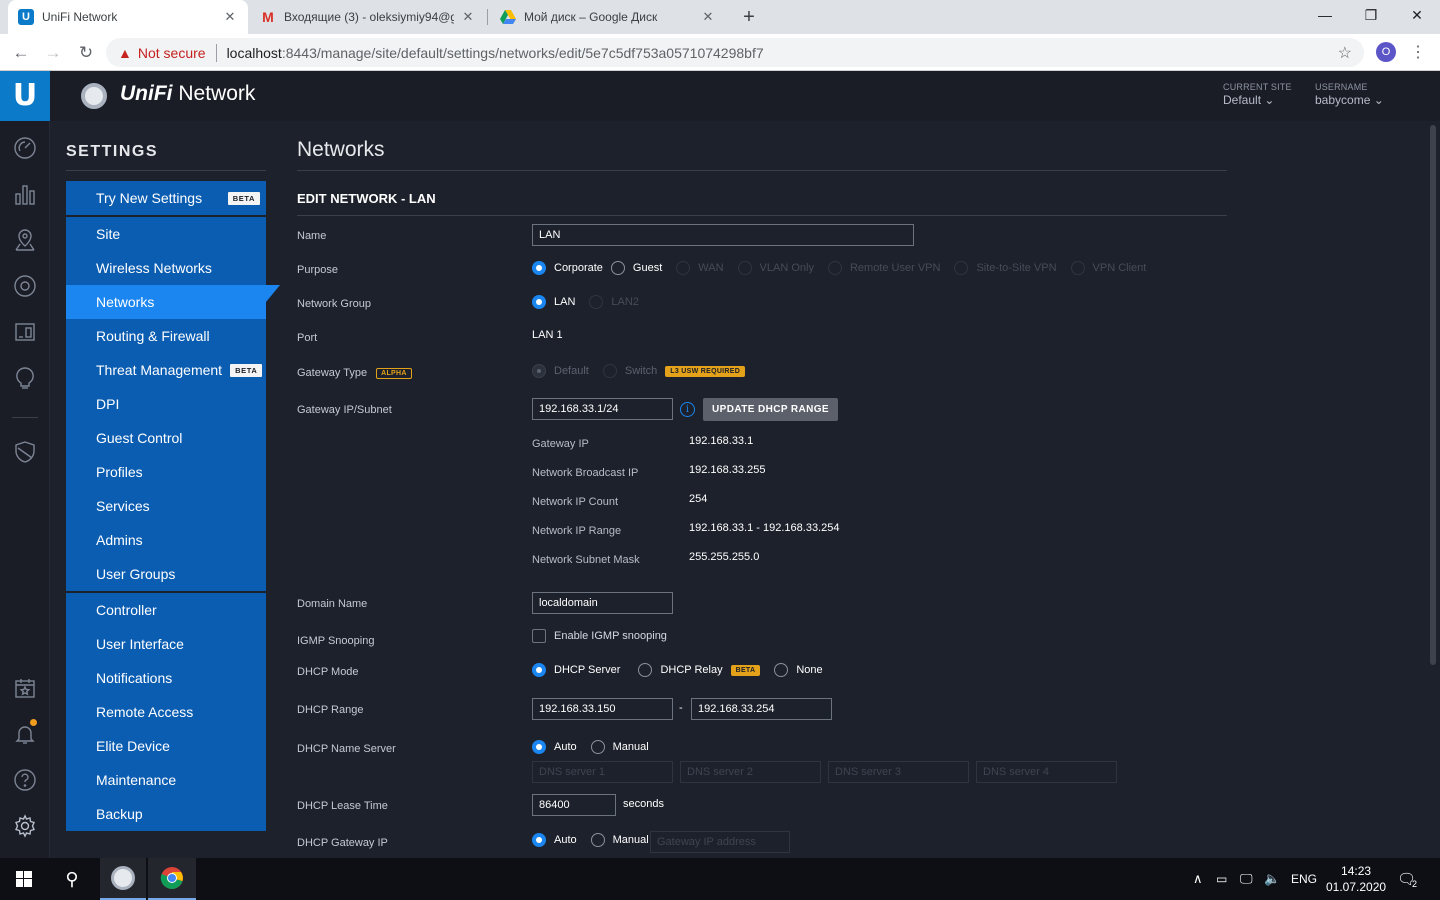 The width and height of the screenshot is (1440, 900). Describe the element at coordinates (539, 747) in the screenshot. I see `name-server-auto-radio` at that location.